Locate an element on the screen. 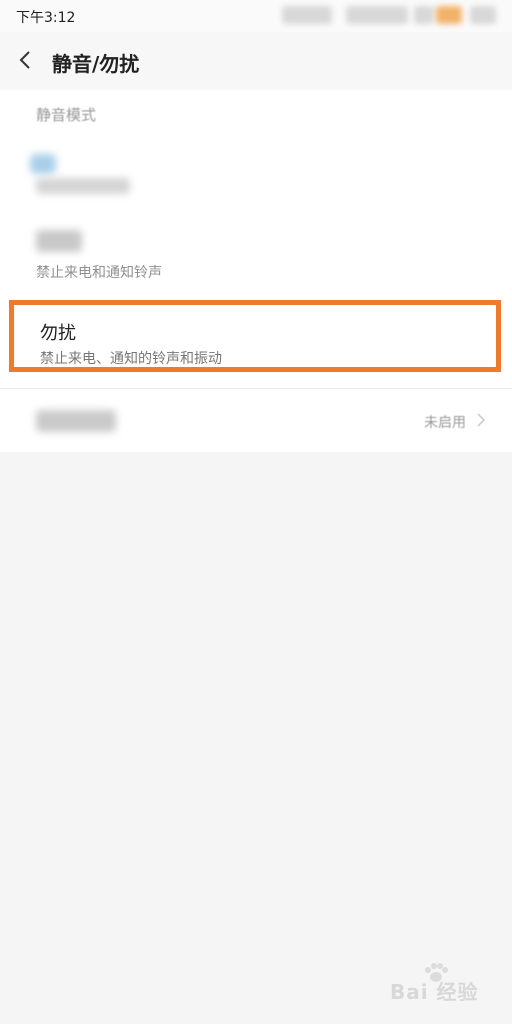 Image resolution: width=512 pixels, height=1024 pixels. scheduled-title-blurred is located at coordinates (76, 421).